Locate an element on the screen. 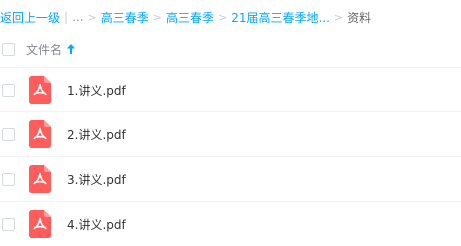 The width and height of the screenshot is (461, 246). back-link: 返回上一级 is located at coordinates (30, 17).